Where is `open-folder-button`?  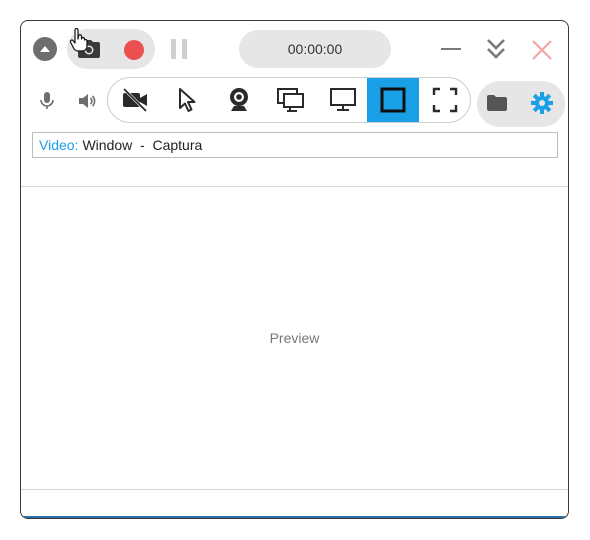 open-folder-button is located at coordinates (497, 103).